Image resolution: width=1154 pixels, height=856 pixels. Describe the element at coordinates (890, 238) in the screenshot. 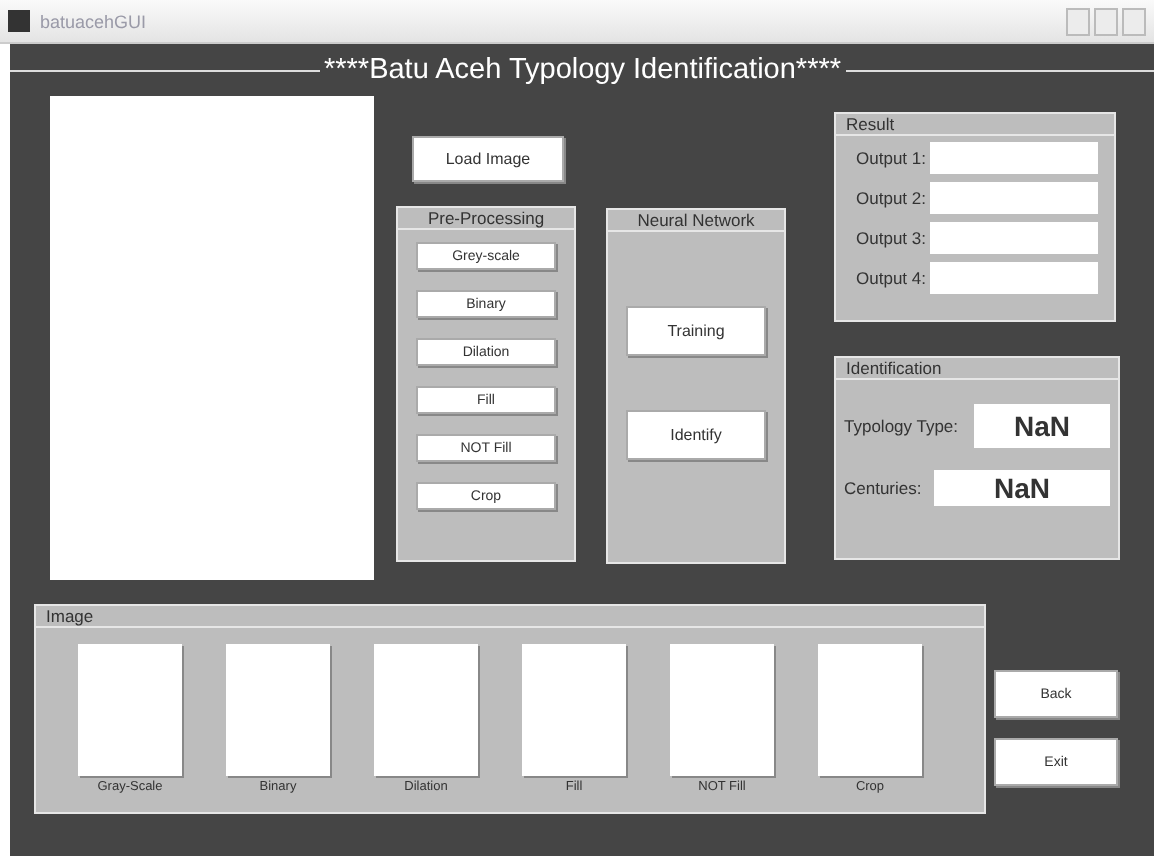

I see `output-label: Output 3:` at that location.